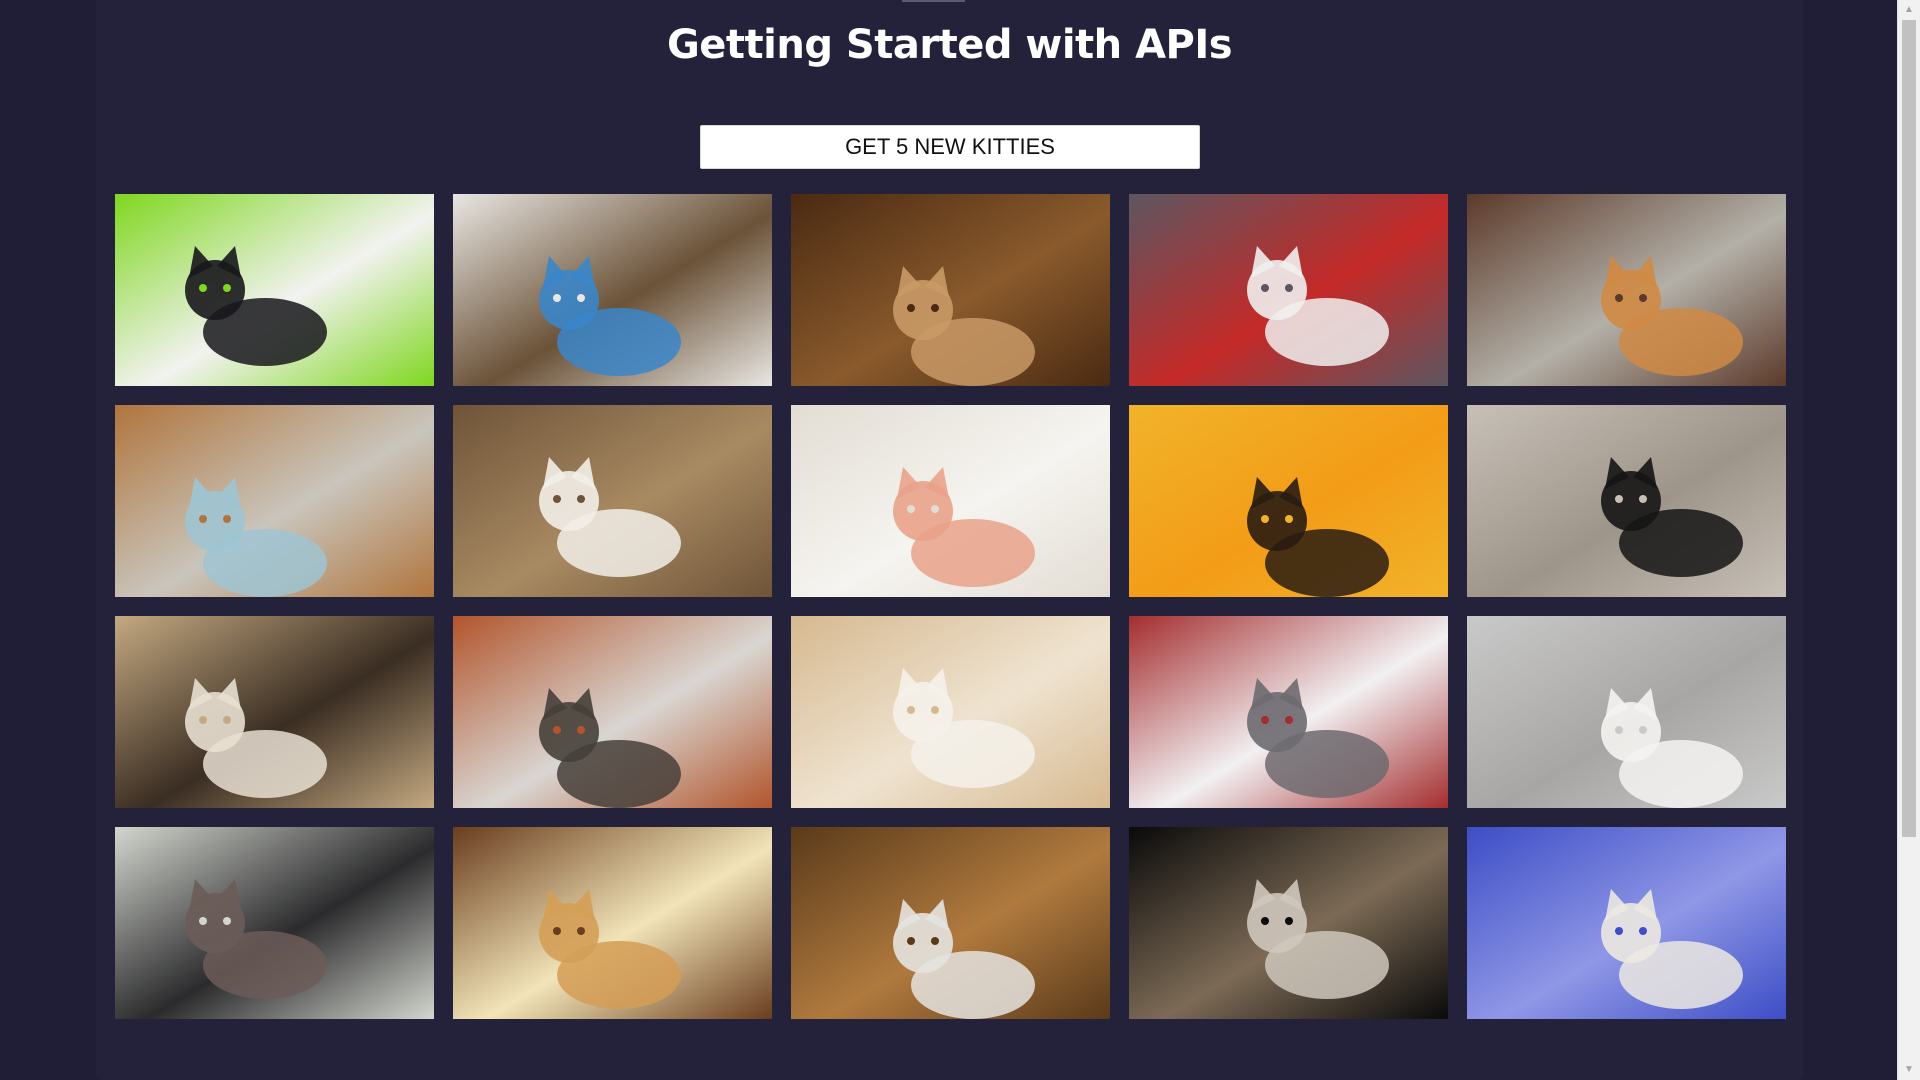 The height and width of the screenshot is (1080, 1920). What do you see at coordinates (950, 712) in the screenshot?
I see `kitty-image-white-cat-on-wall-shelf` at bounding box center [950, 712].